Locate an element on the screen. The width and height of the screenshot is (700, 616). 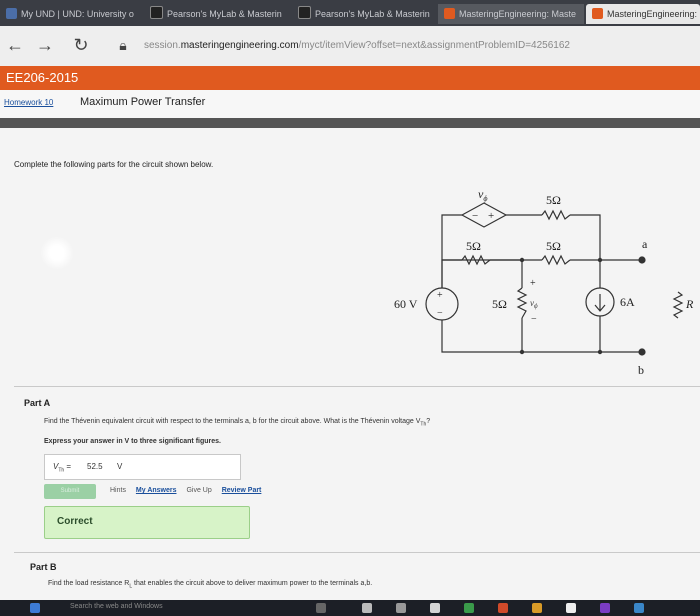
refresh-icon: ↻ is located at coordinates (81, 45).